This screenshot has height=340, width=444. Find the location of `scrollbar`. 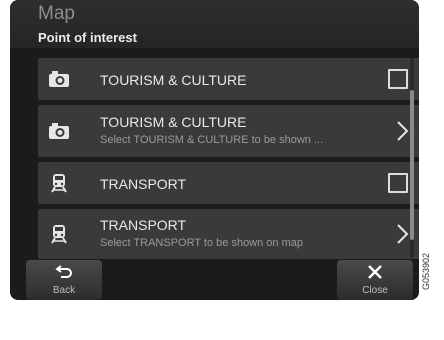

scrollbar is located at coordinates (412, 158).